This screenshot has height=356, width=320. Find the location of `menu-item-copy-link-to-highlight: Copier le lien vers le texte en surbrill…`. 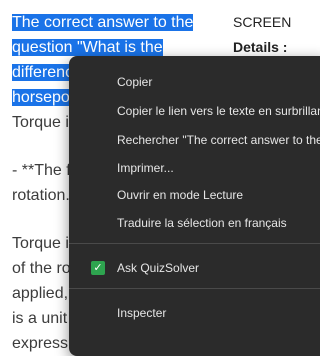

menu-item-copy-link-to-highlight: Copier le lien vers le texte en surbrill… is located at coordinates (218, 111).